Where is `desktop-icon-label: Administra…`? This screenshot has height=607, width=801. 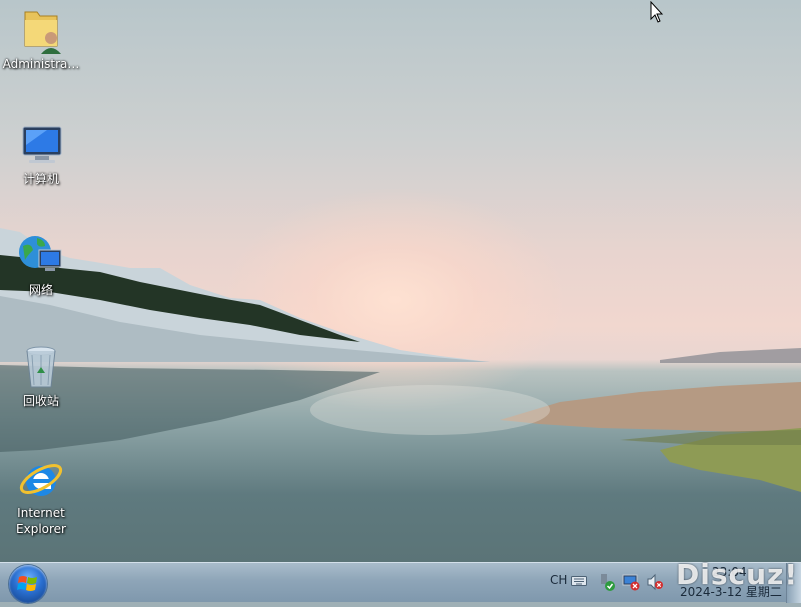 desktop-icon-label: Administra… is located at coordinates (41, 64).